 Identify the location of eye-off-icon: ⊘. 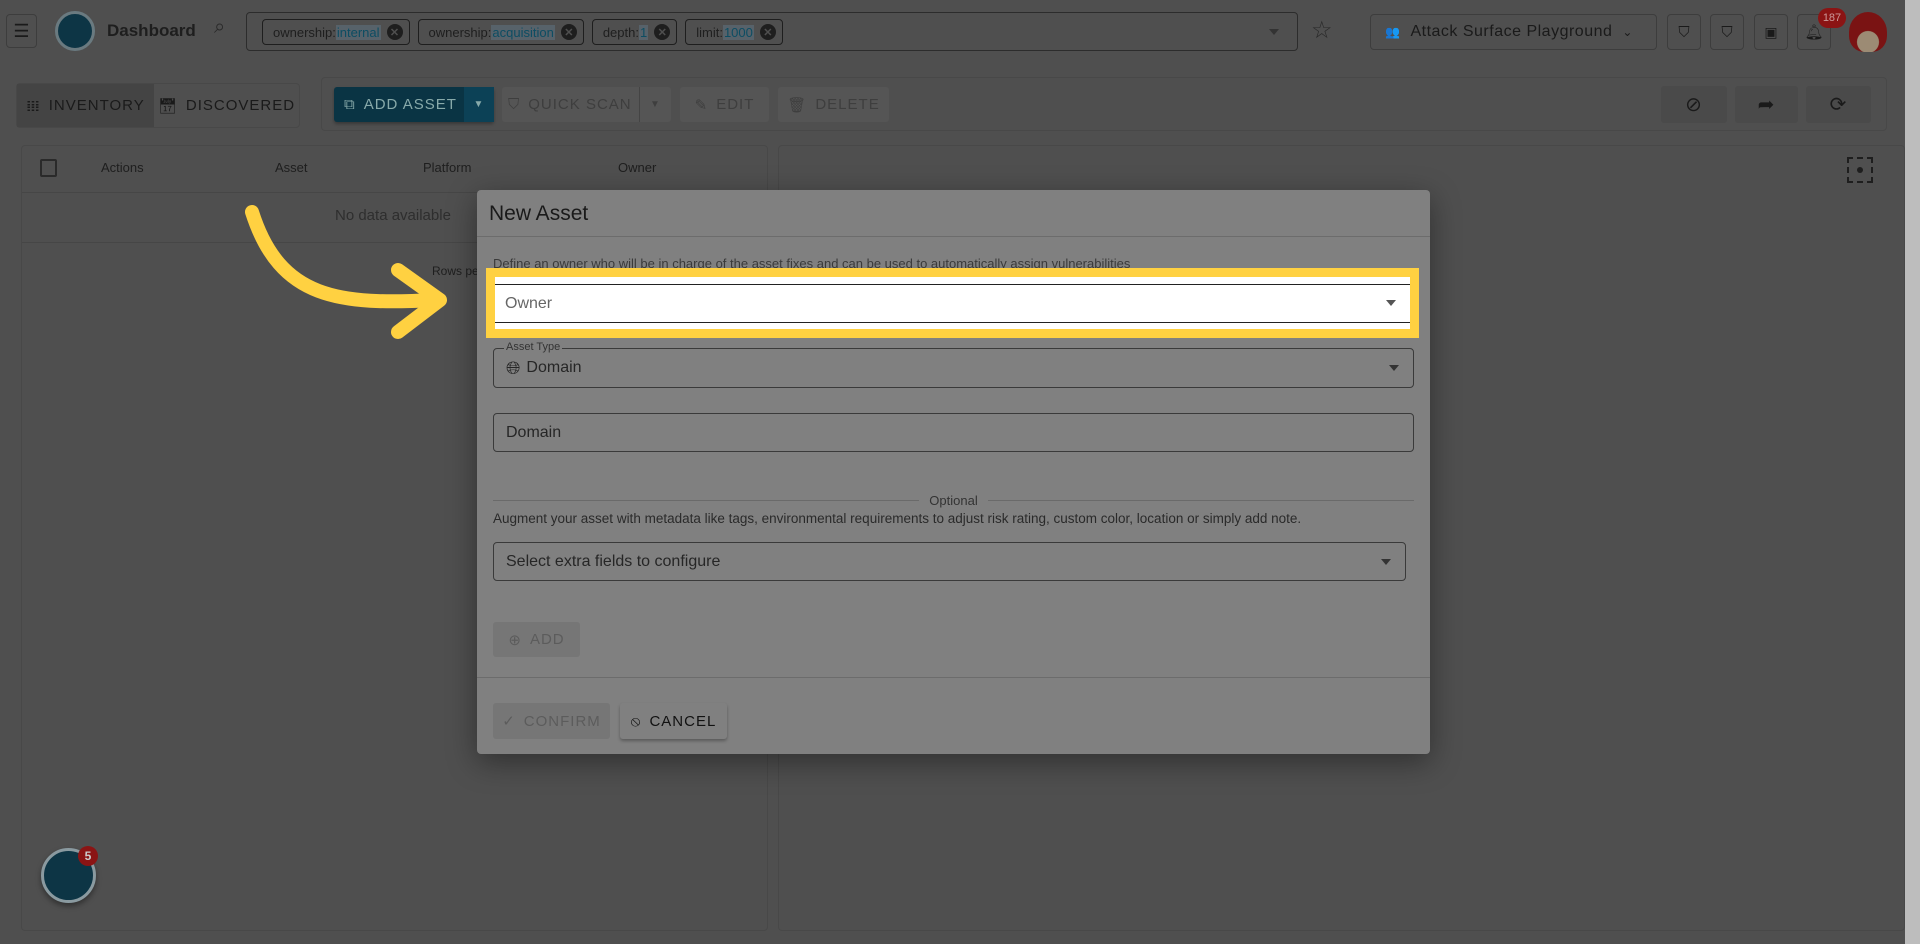
(1694, 105).